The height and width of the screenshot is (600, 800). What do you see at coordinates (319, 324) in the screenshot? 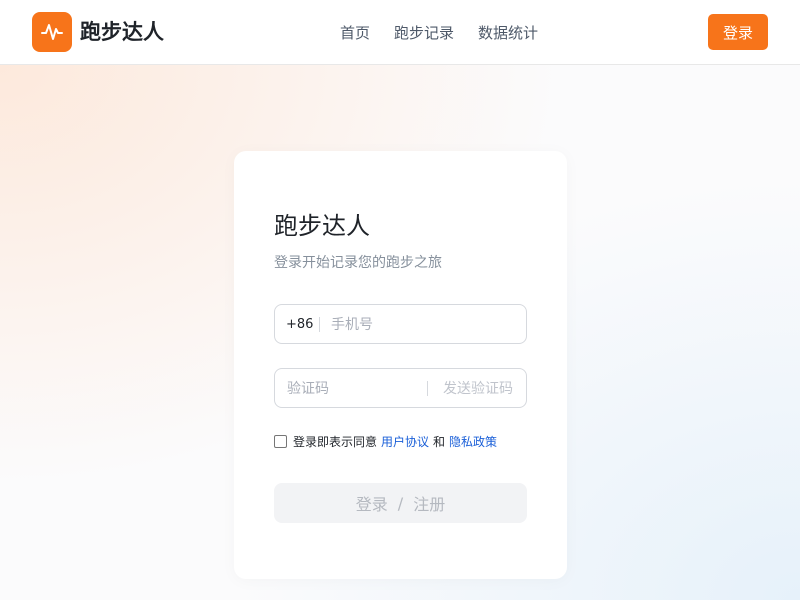
I see `phone-divider` at bounding box center [319, 324].